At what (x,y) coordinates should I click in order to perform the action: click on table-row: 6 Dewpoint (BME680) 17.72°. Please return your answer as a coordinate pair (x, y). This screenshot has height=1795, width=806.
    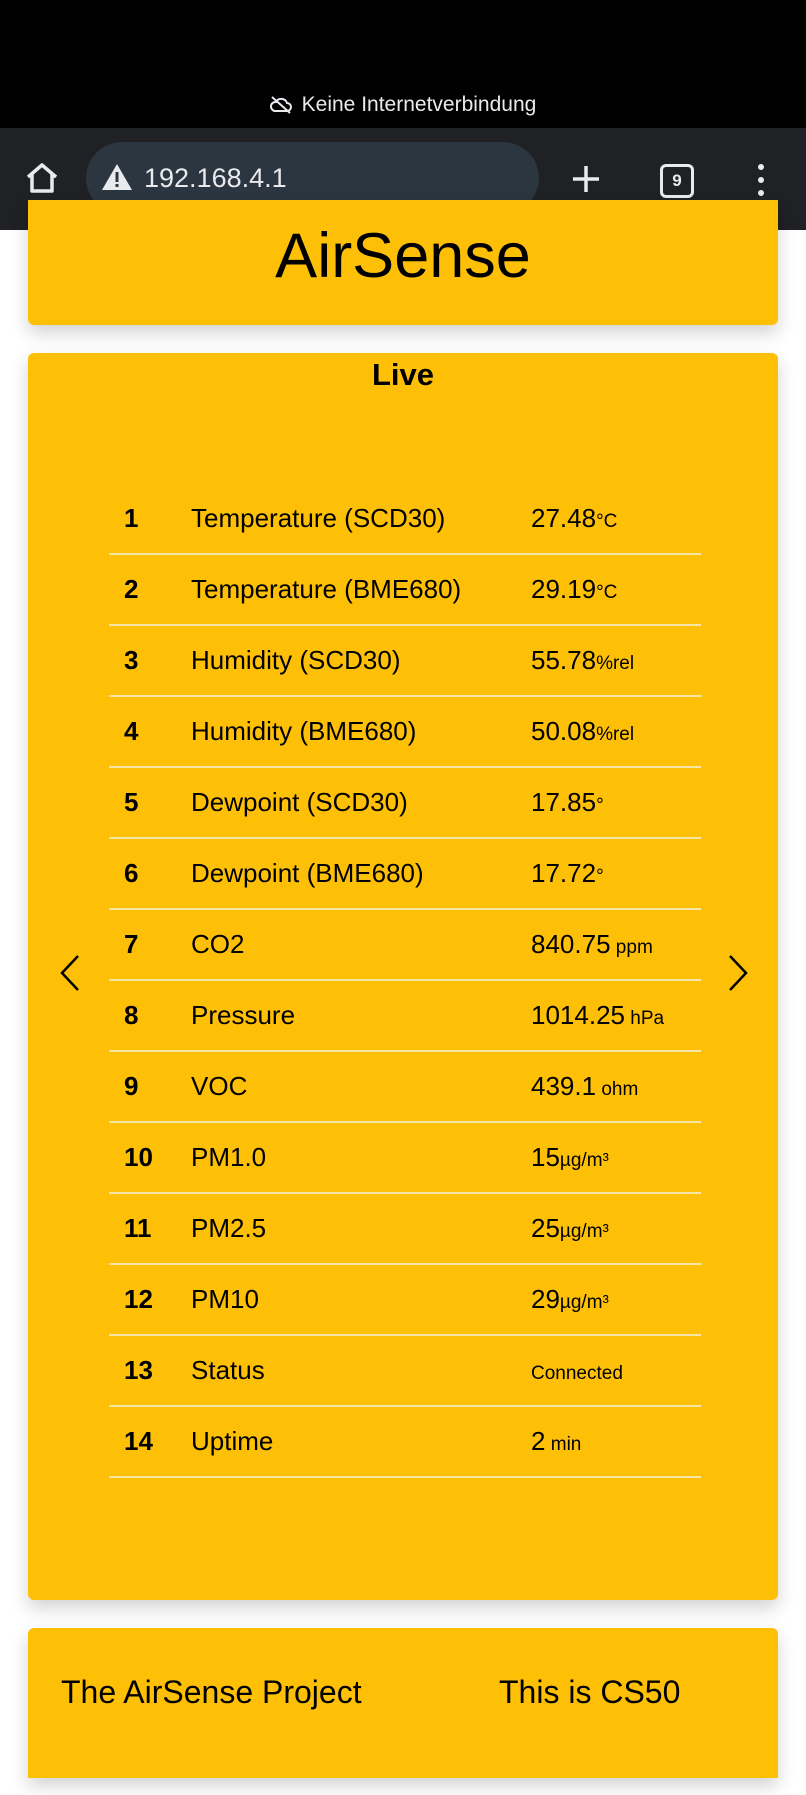
    Looking at the image, I should click on (405, 874).